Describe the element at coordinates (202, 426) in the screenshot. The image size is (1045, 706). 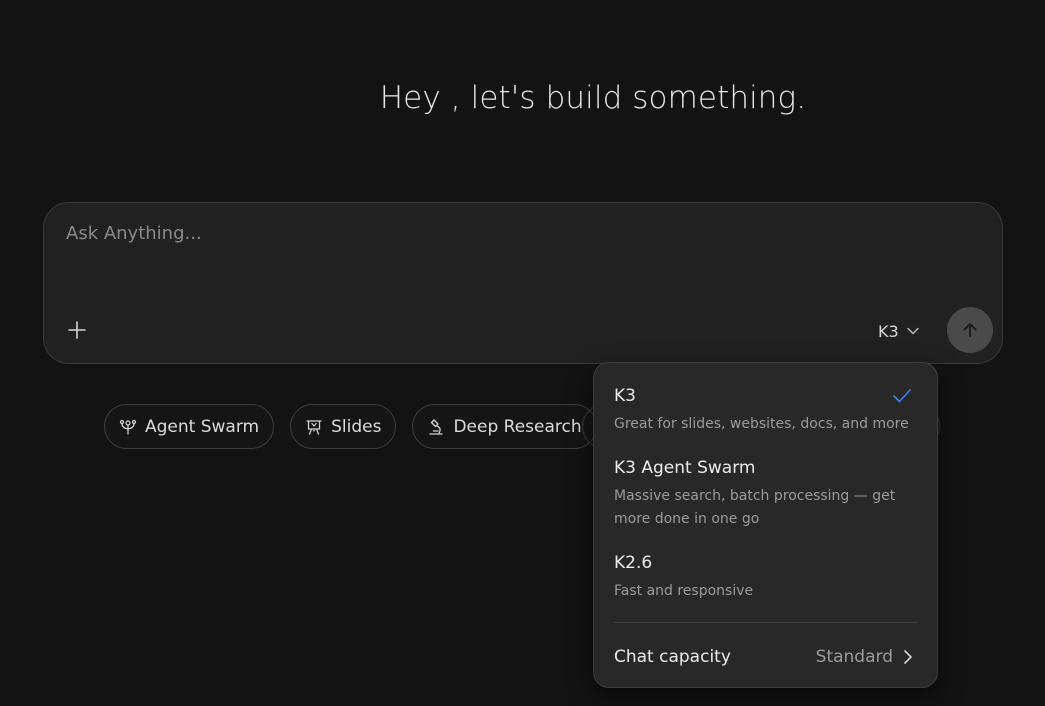
I see `chip-label: Agent Swarm` at that location.